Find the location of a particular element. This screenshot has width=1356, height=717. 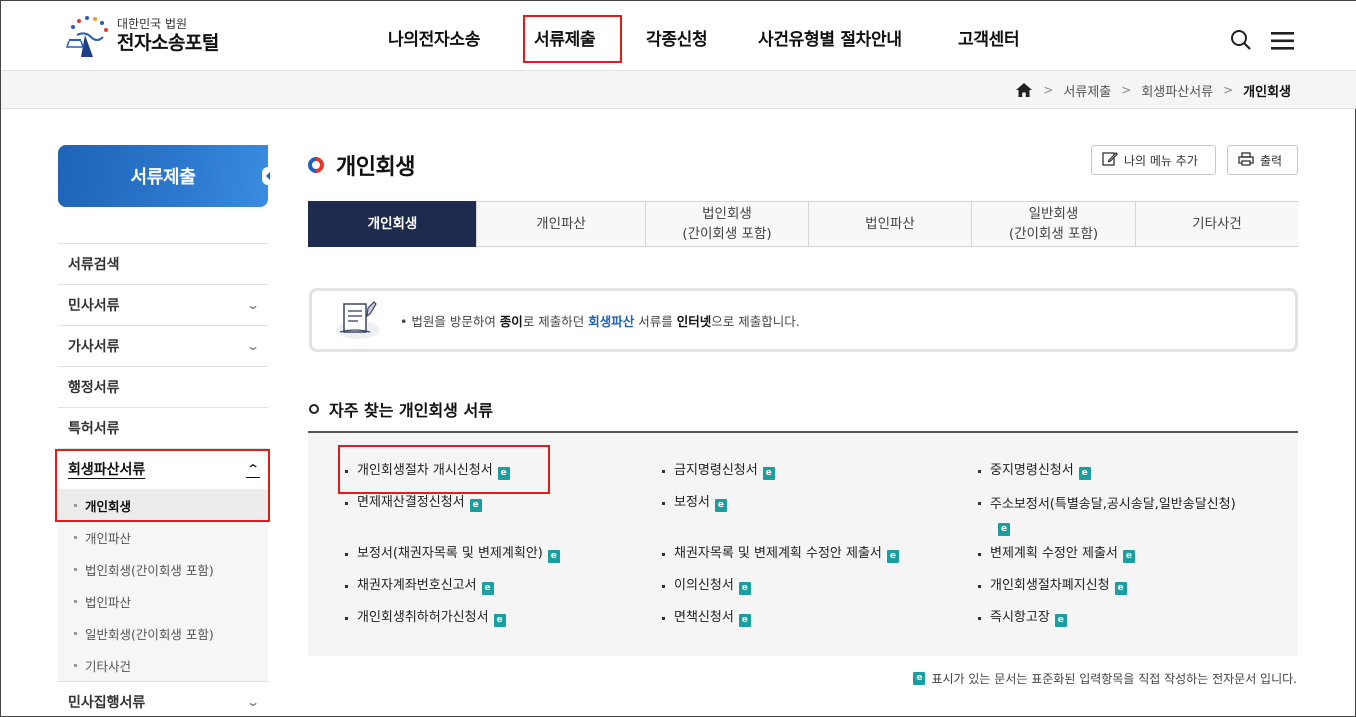

doc-link-rehab-withdrawal: 개인회생취하허가신청서 e is located at coordinates (425, 618).